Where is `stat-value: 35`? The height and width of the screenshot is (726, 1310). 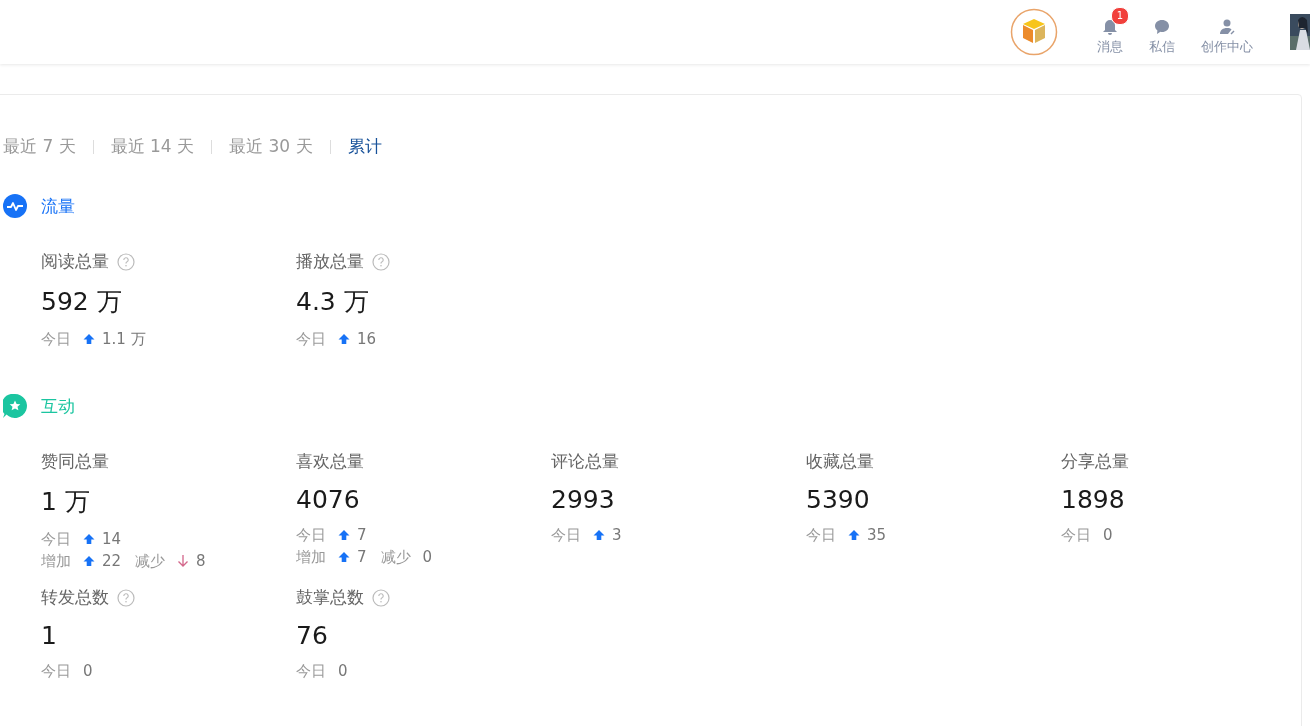 stat-value: 35 is located at coordinates (877, 535).